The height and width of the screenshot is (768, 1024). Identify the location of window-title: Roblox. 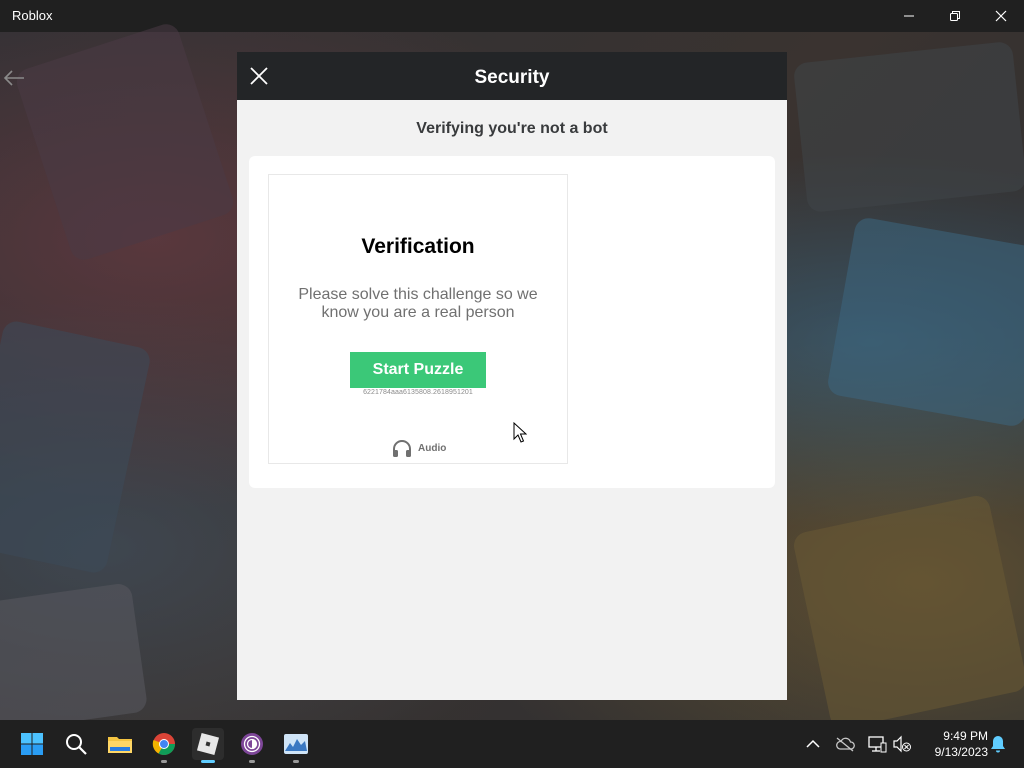
(32, 15).